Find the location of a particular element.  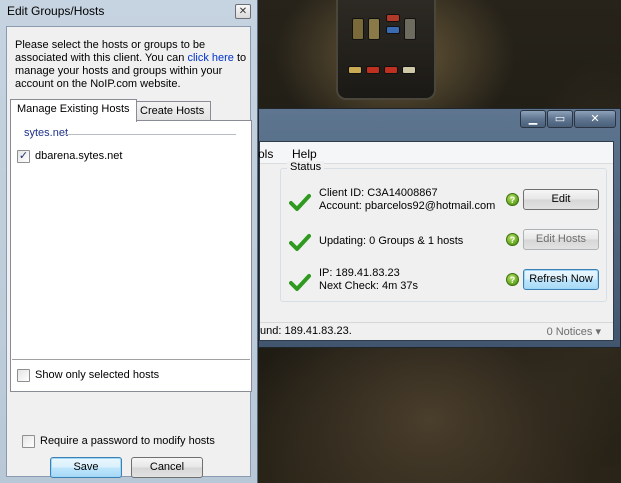

group-header: sytes.net is located at coordinates (46, 133).